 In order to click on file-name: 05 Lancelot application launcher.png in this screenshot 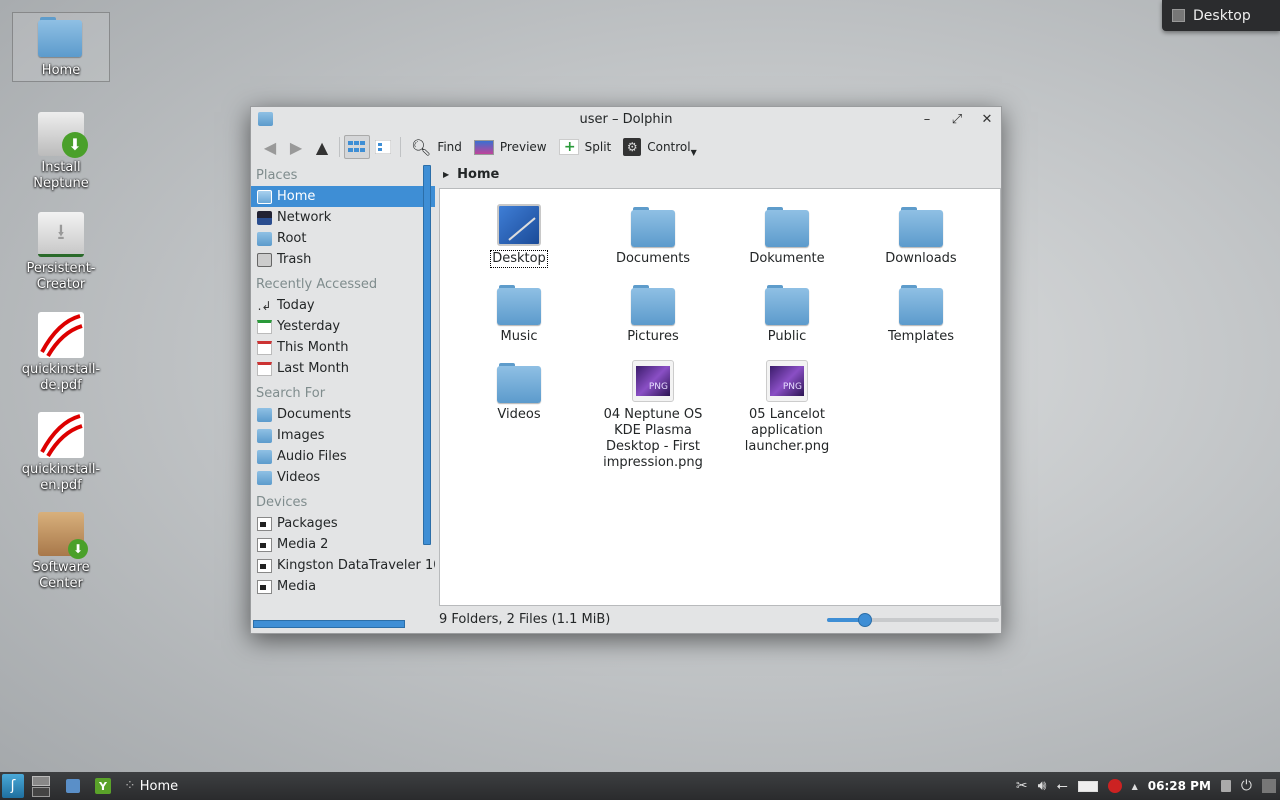, I will do `click(787, 430)`.